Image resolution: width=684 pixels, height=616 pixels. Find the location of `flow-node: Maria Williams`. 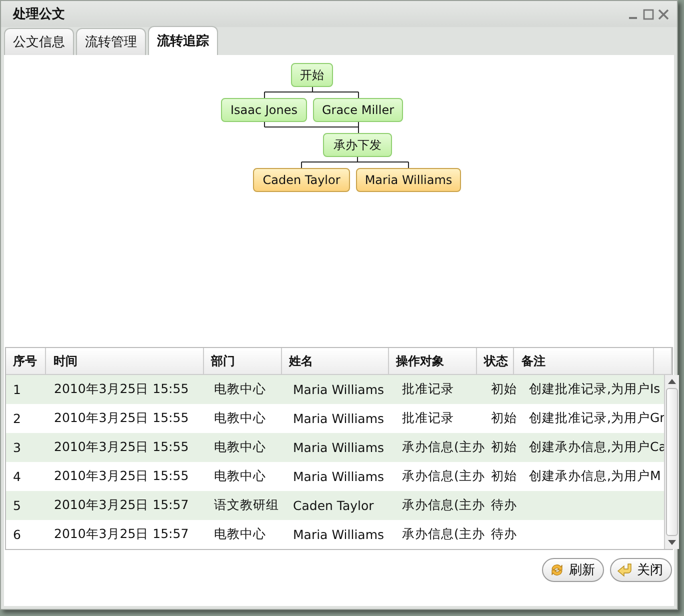

flow-node: Maria Williams is located at coordinates (408, 180).